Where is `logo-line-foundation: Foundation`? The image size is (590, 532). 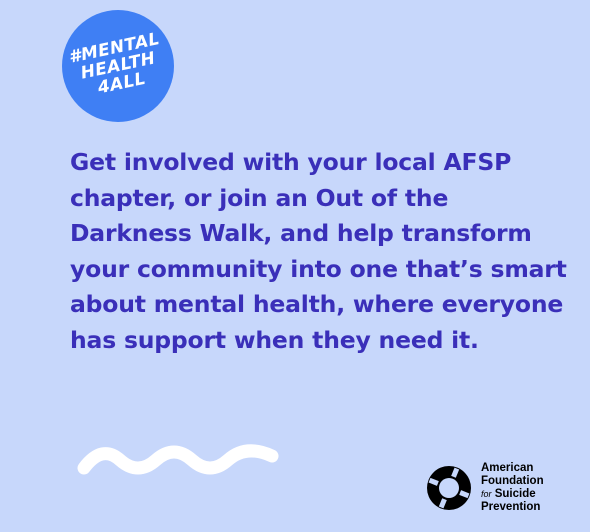 logo-line-foundation: Foundation is located at coordinates (512, 481).